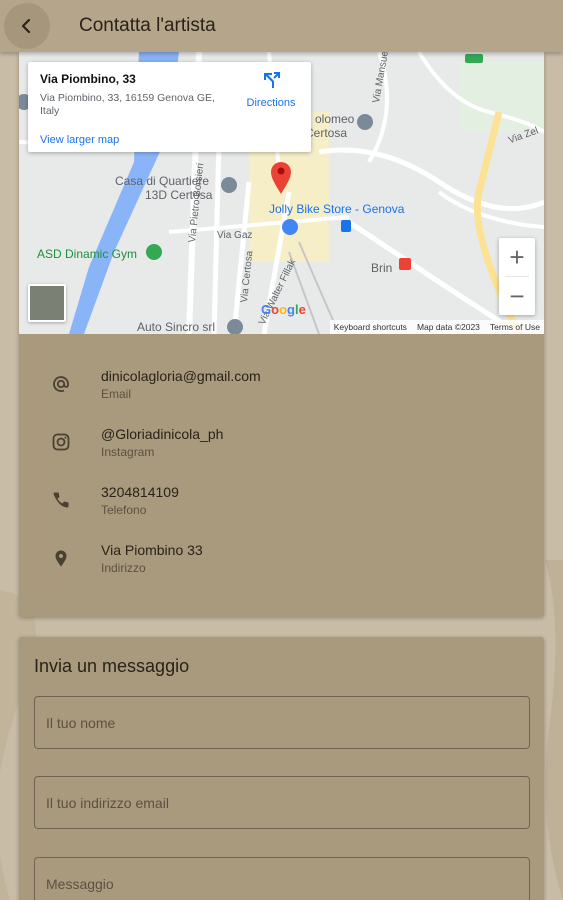 Image resolution: width=563 pixels, height=900 pixels. I want to click on map-info-title: Via Piombino, 33, so click(88, 79).